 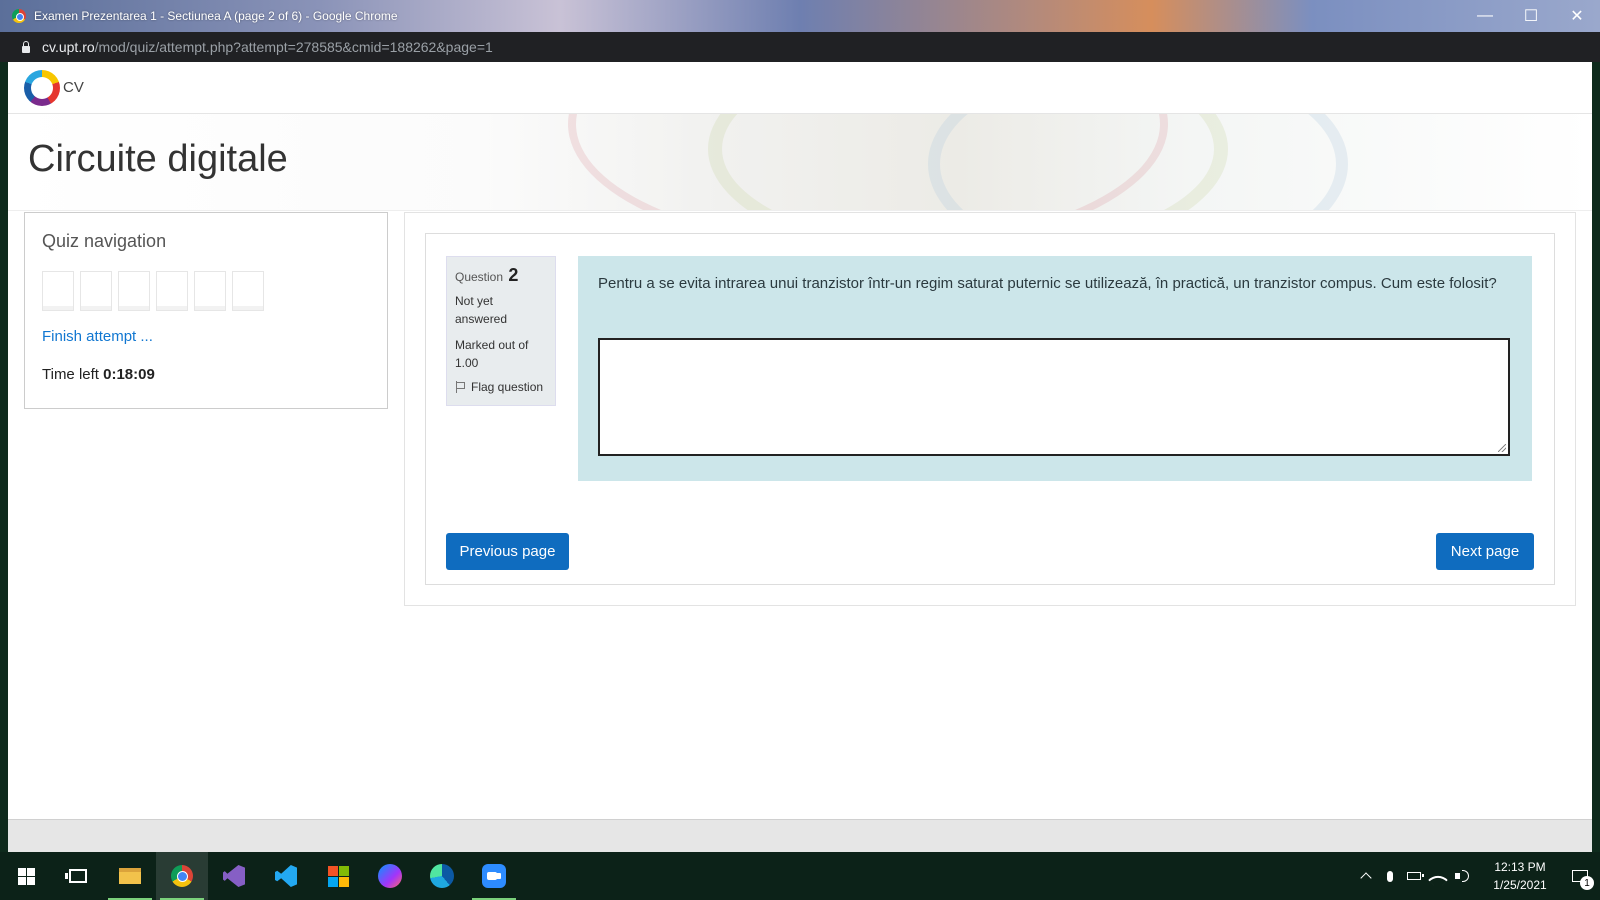 I want to click on chrome-logo-icon, so click(x=19, y=16).